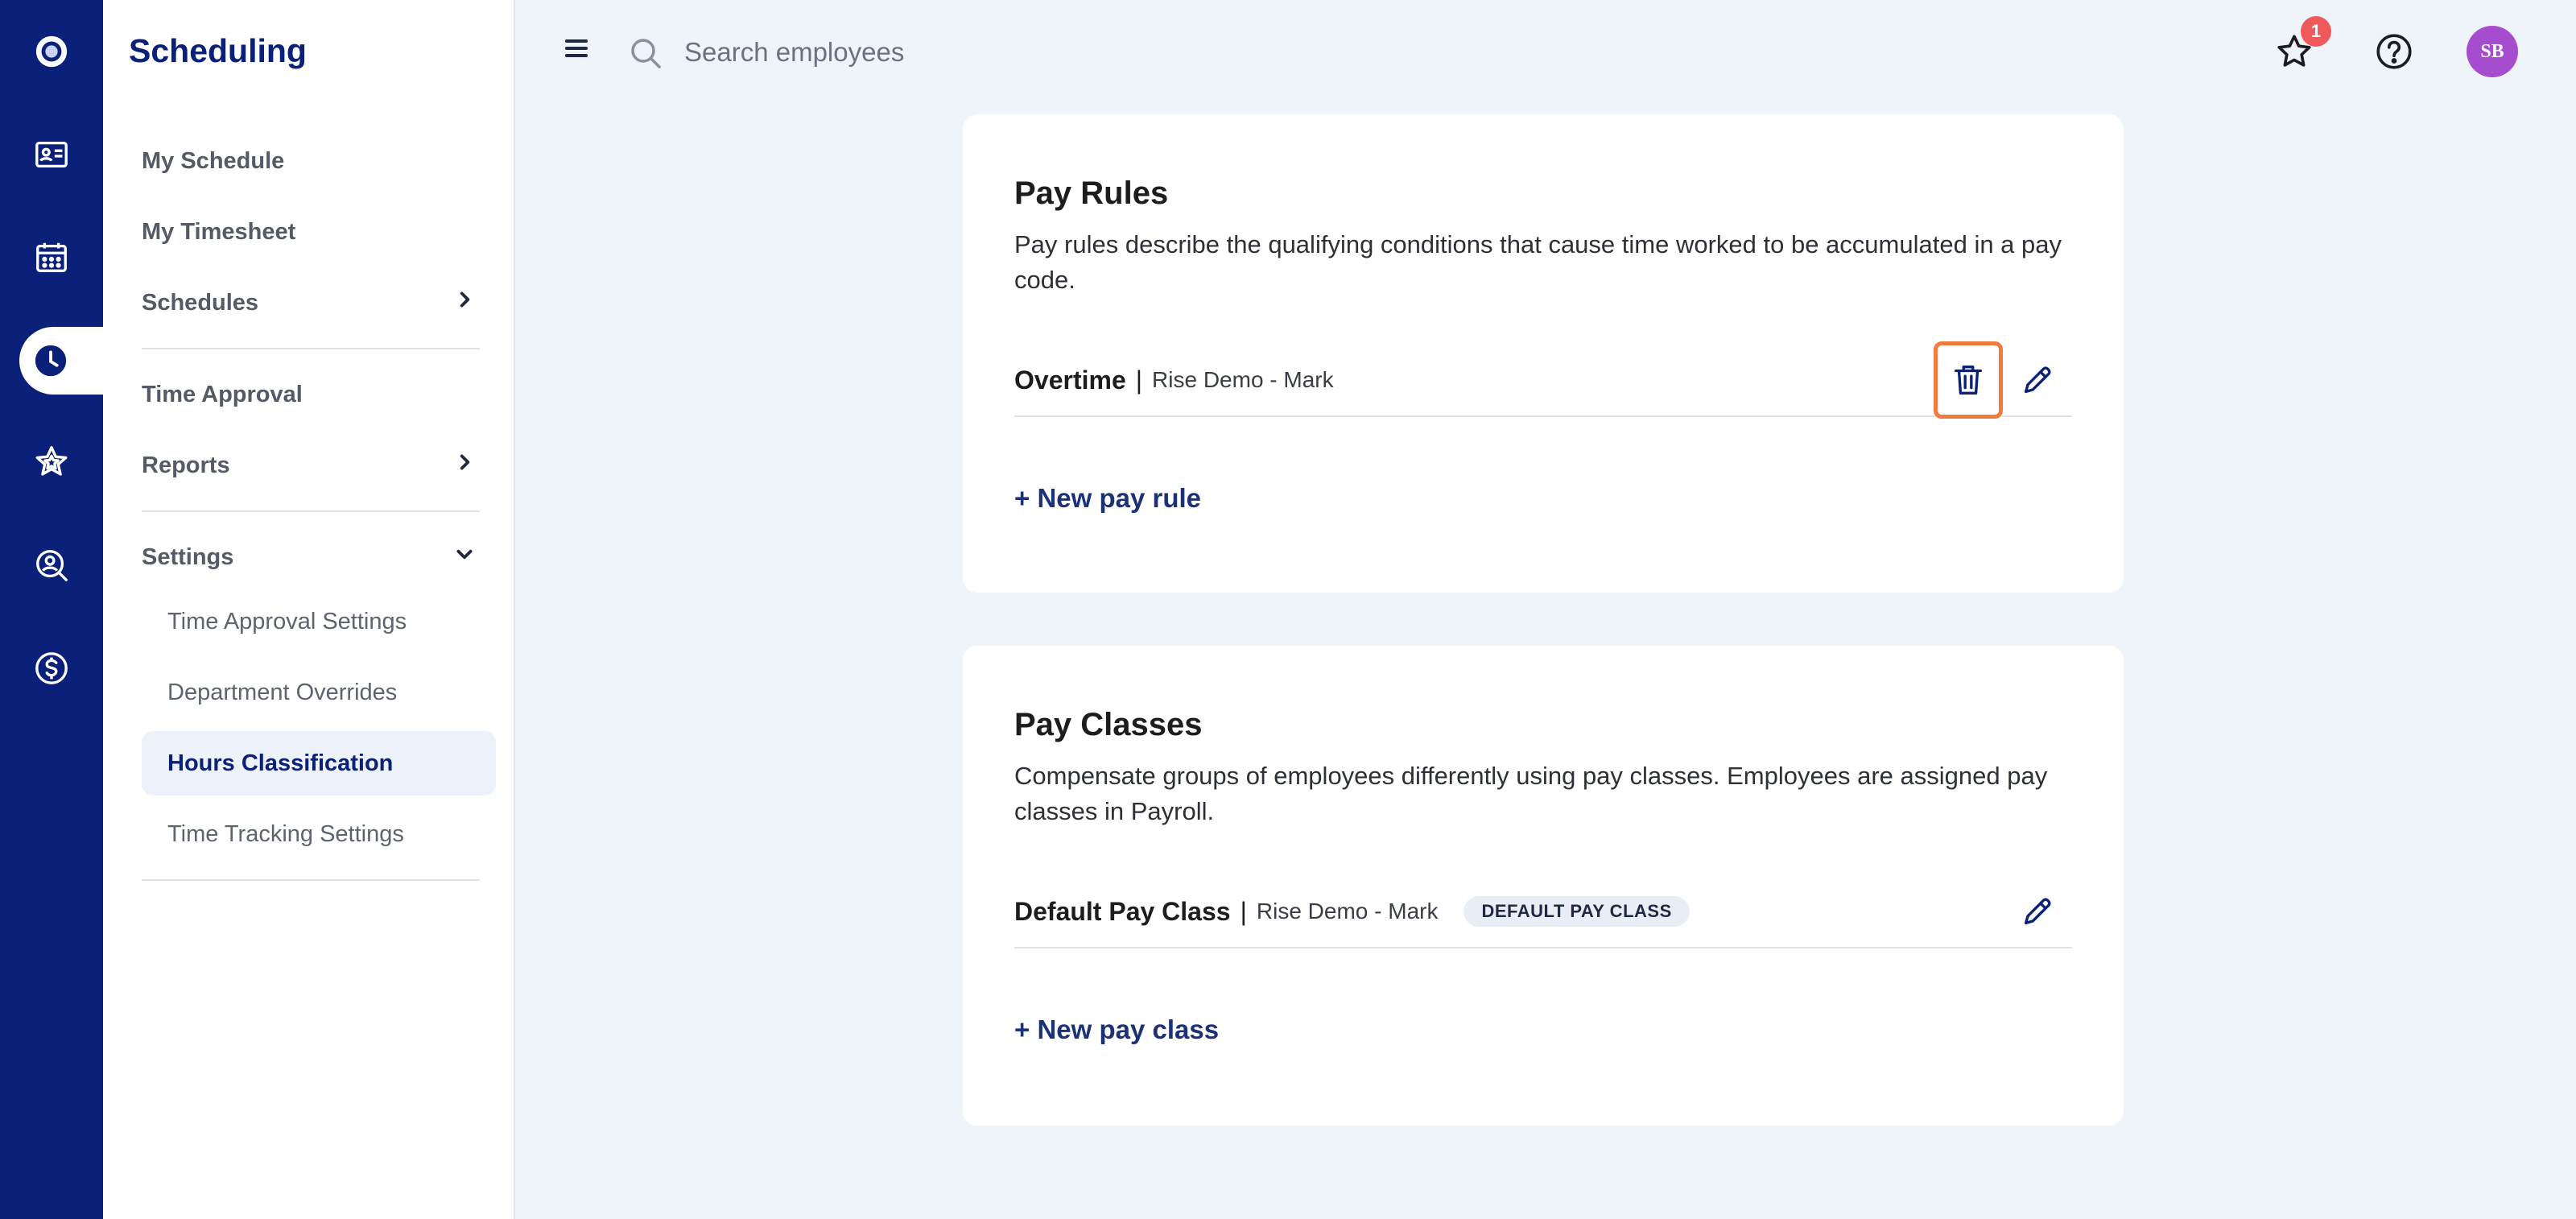 The width and height of the screenshot is (2576, 1219). Describe the element at coordinates (311, 303) in the screenshot. I see `nav-item-schedules: Schedules` at that location.